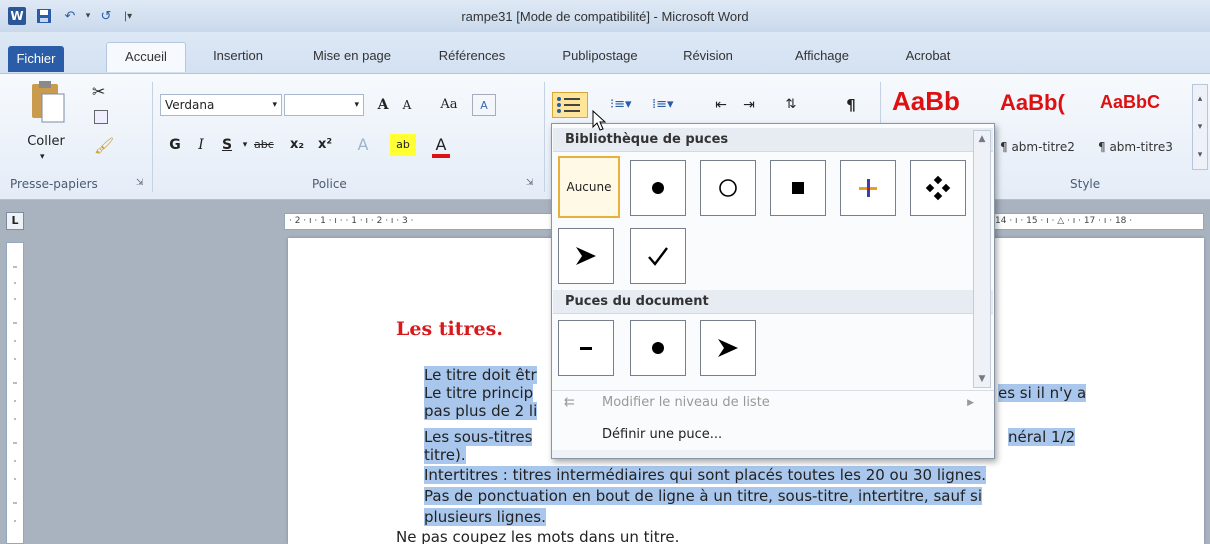  What do you see at coordinates (1037, 147) in the screenshot?
I see `style-name-titre2: ¶ abm-titre2` at bounding box center [1037, 147].